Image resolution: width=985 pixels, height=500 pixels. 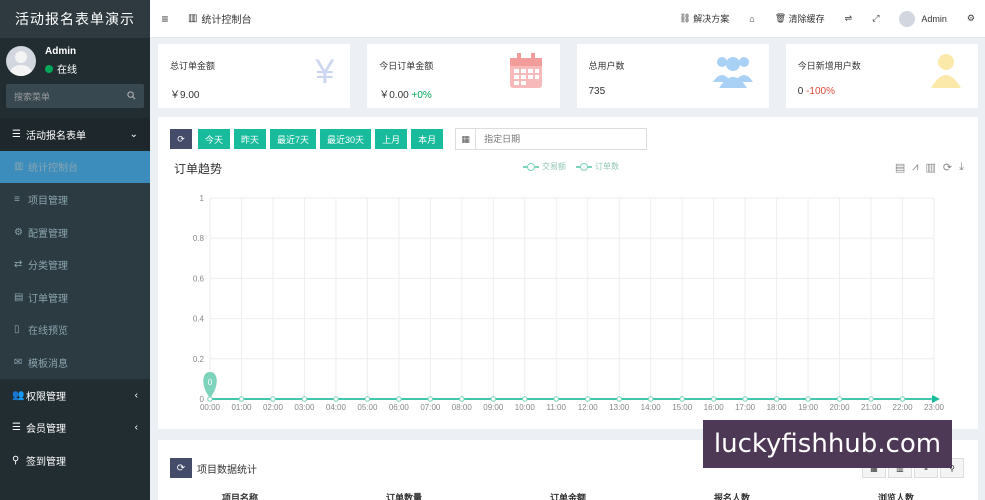 What do you see at coordinates (685, 18) in the screenshot?
I see `sitemap-icon: ⛓` at bounding box center [685, 18].